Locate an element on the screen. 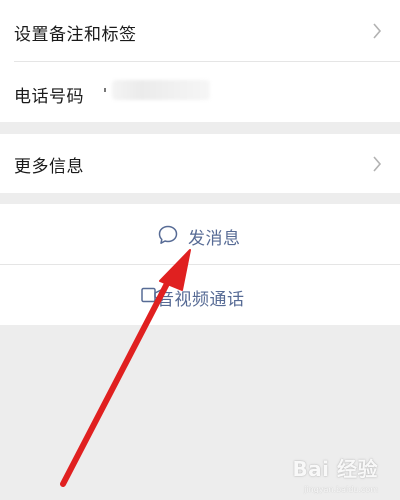 The height and width of the screenshot is (500, 400). remark-tags-label: 设置备注和标签 is located at coordinates (75, 35).